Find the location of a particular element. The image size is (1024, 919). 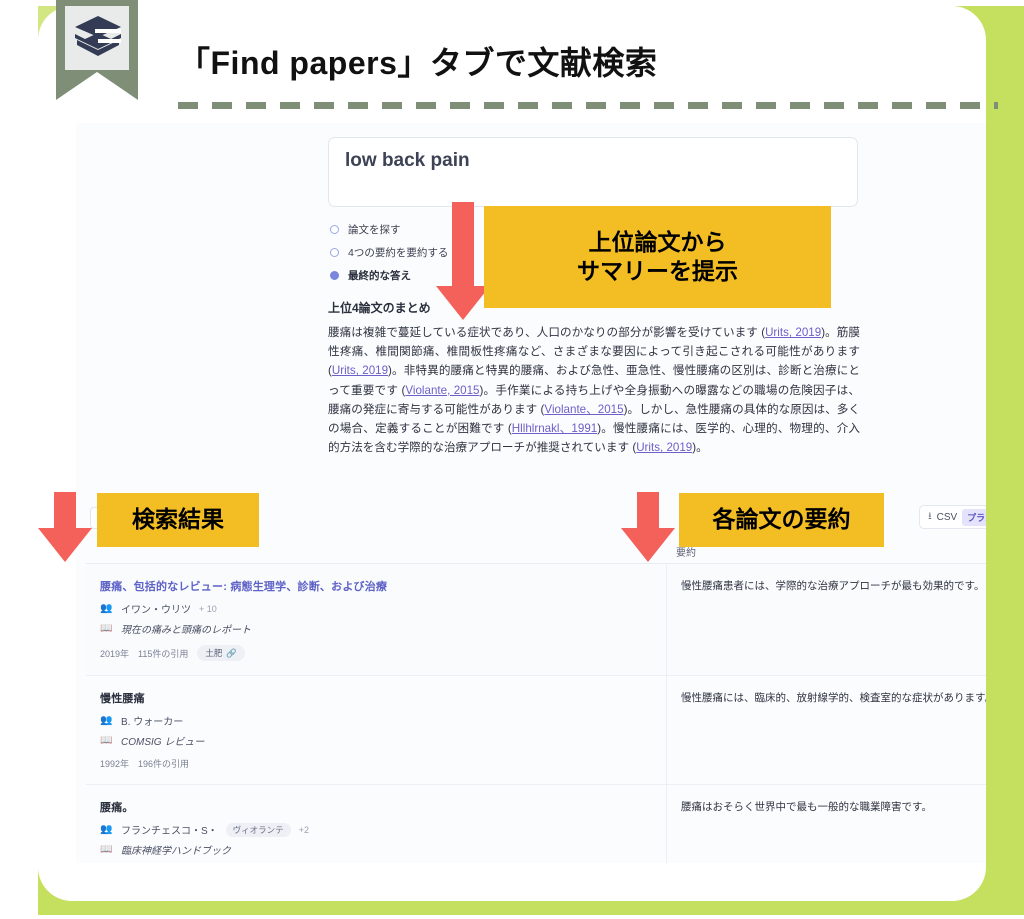

stacked-books-icon is located at coordinates (98, 36).